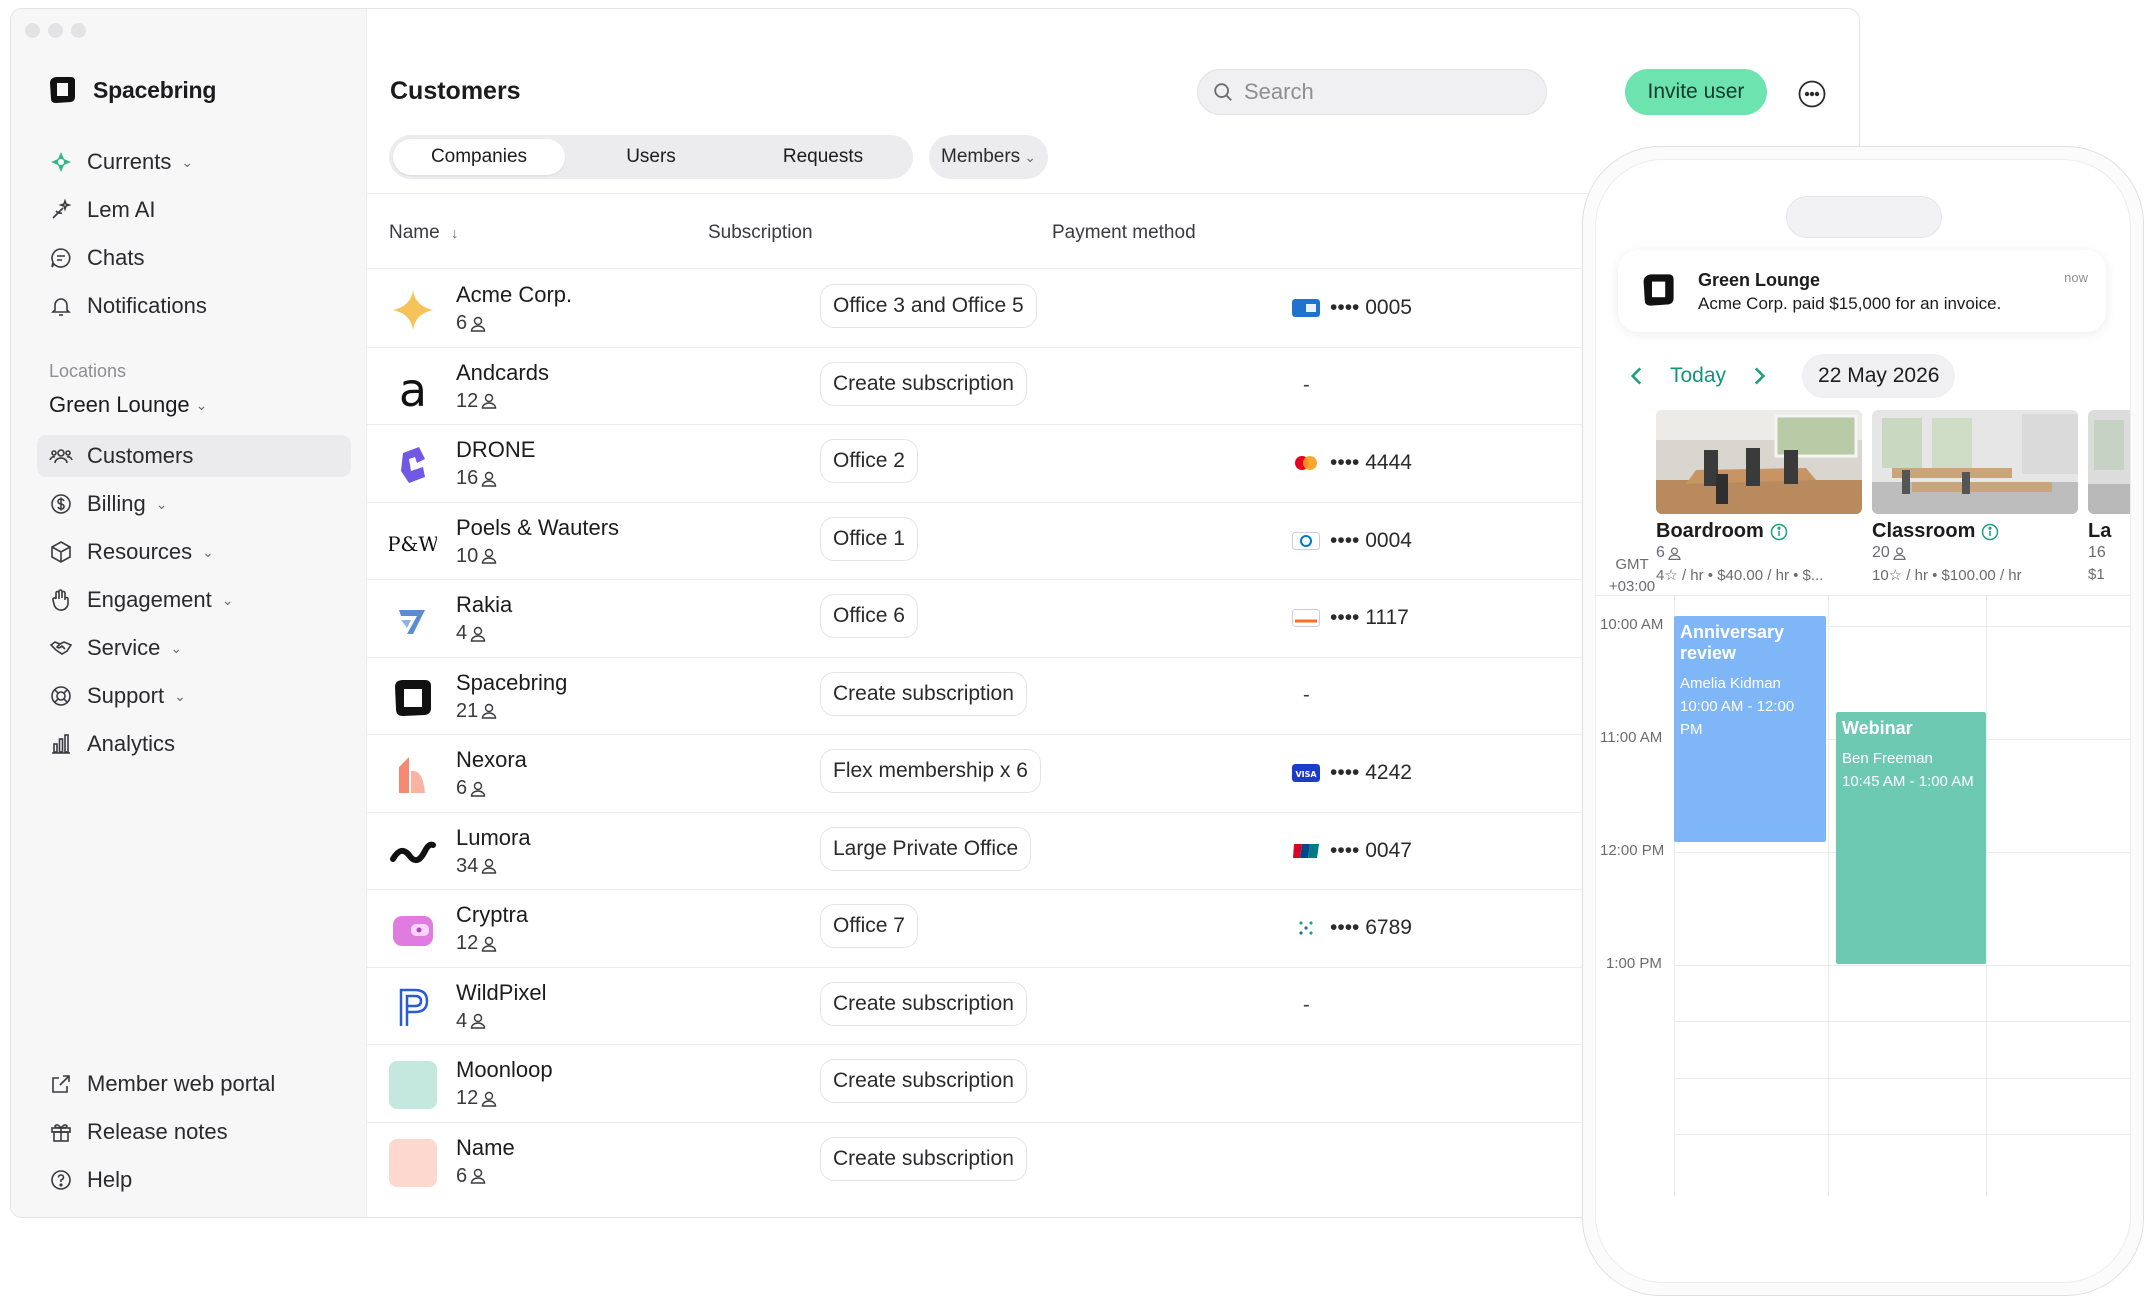 The width and height of the screenshot is (2152, 1304). What do you see at coordinates (1879, 376) in the screenshot?
I see `date-picker: 22 May 2026` at bounding box center [1879, 376].